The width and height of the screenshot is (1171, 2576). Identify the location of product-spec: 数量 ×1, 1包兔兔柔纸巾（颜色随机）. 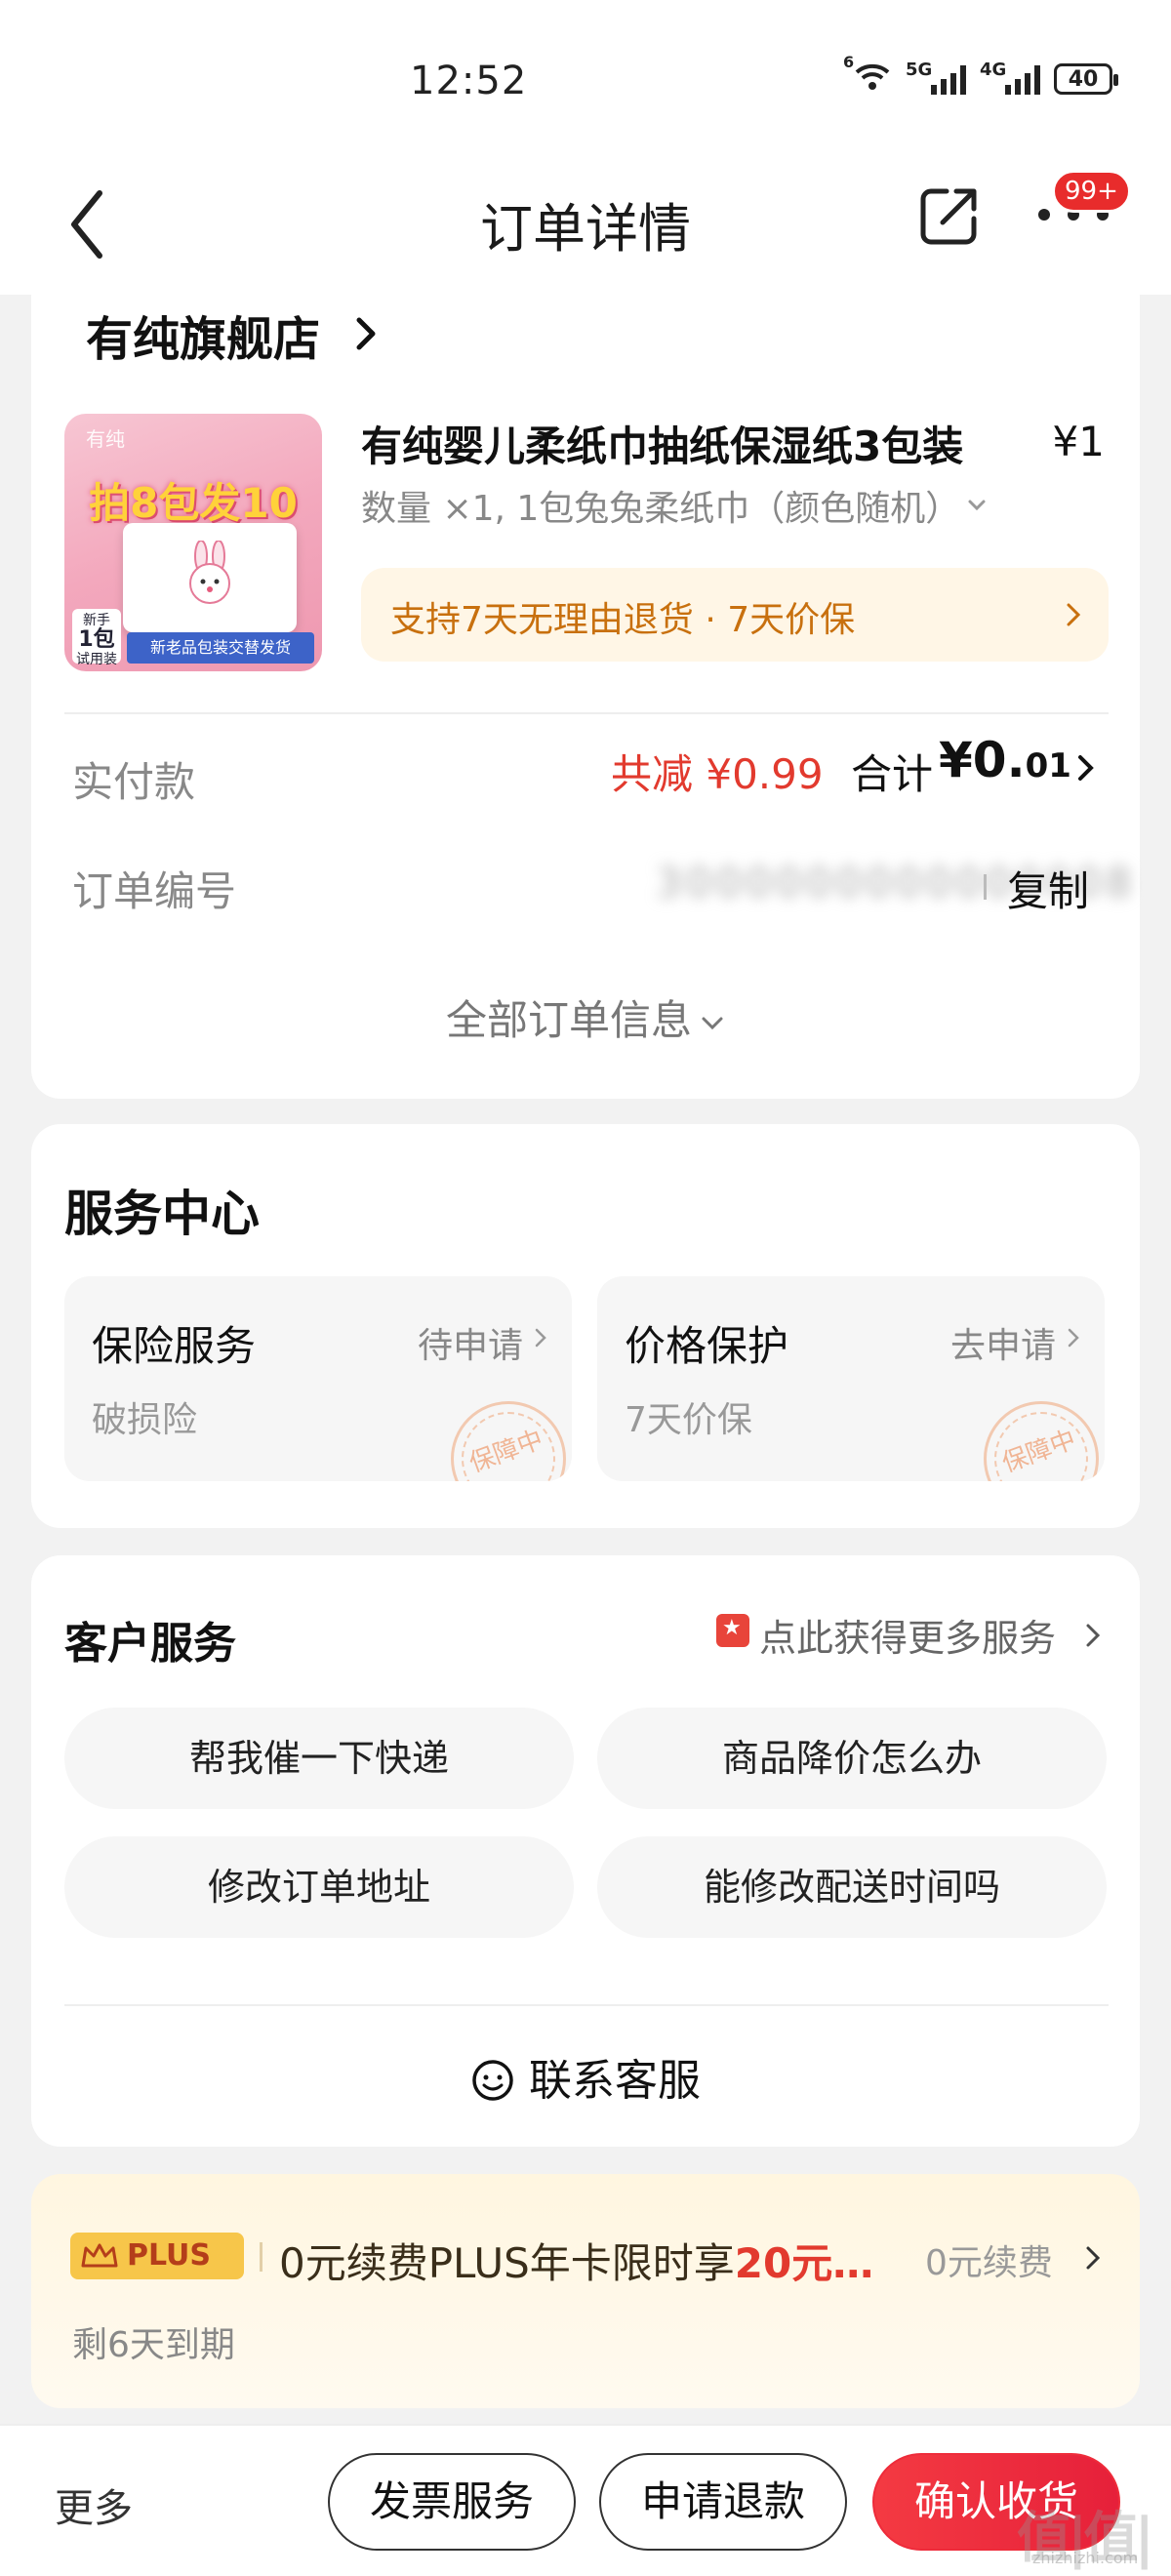
(661, 509).